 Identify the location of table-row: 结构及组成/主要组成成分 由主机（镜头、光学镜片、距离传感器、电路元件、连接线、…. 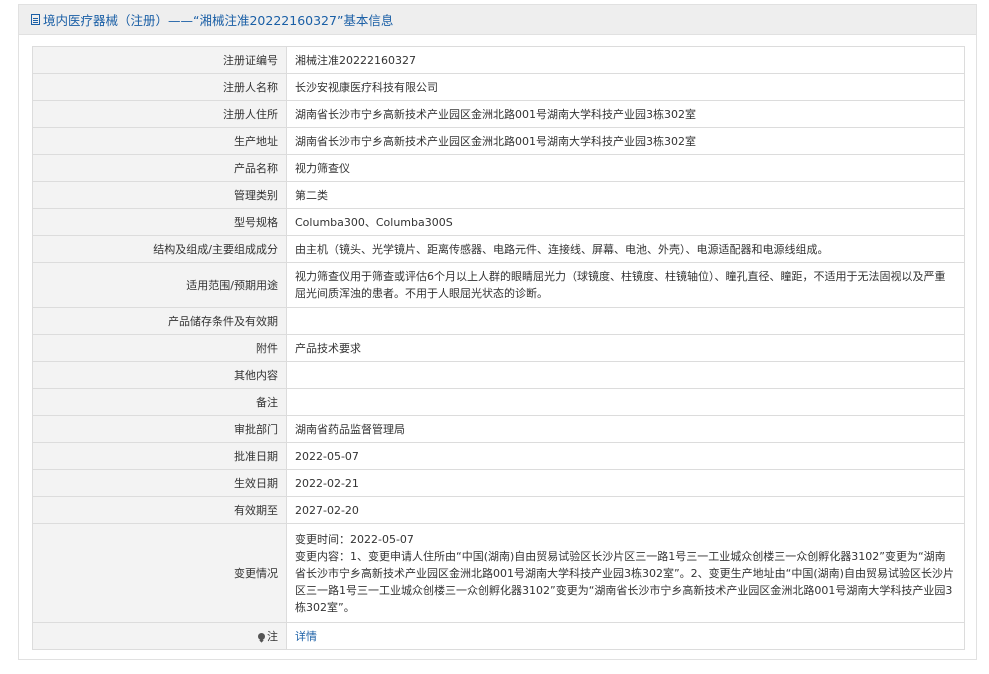
(498, 249).